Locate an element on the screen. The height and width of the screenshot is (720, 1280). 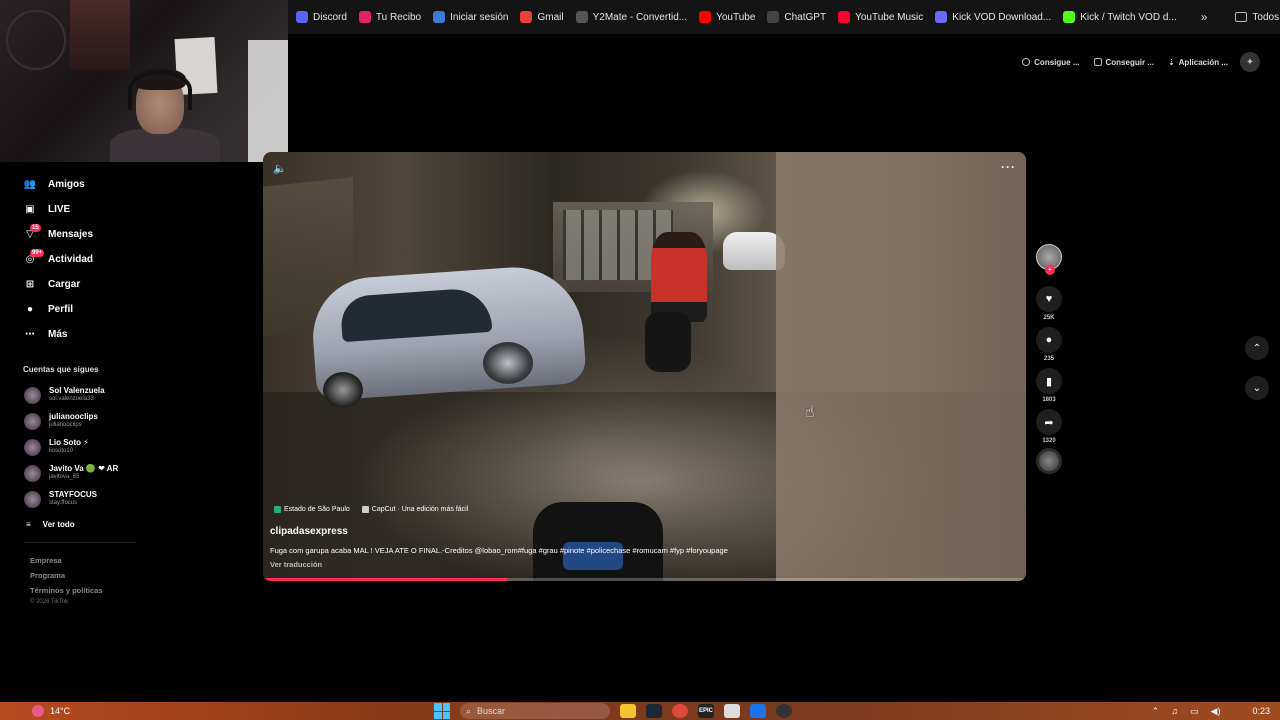
footer-link-terms: Términos y políticas is located at coordinates (70, 590).